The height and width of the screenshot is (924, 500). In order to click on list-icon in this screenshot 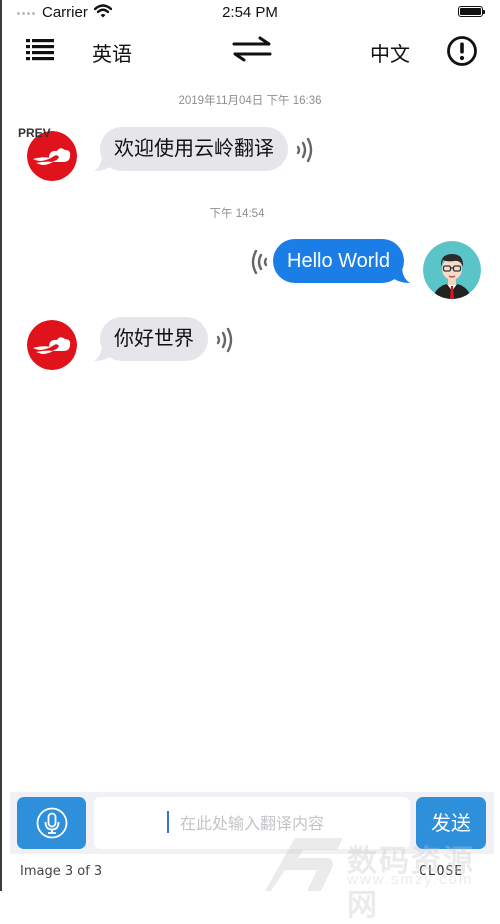, I will do `click(40, 49)`.